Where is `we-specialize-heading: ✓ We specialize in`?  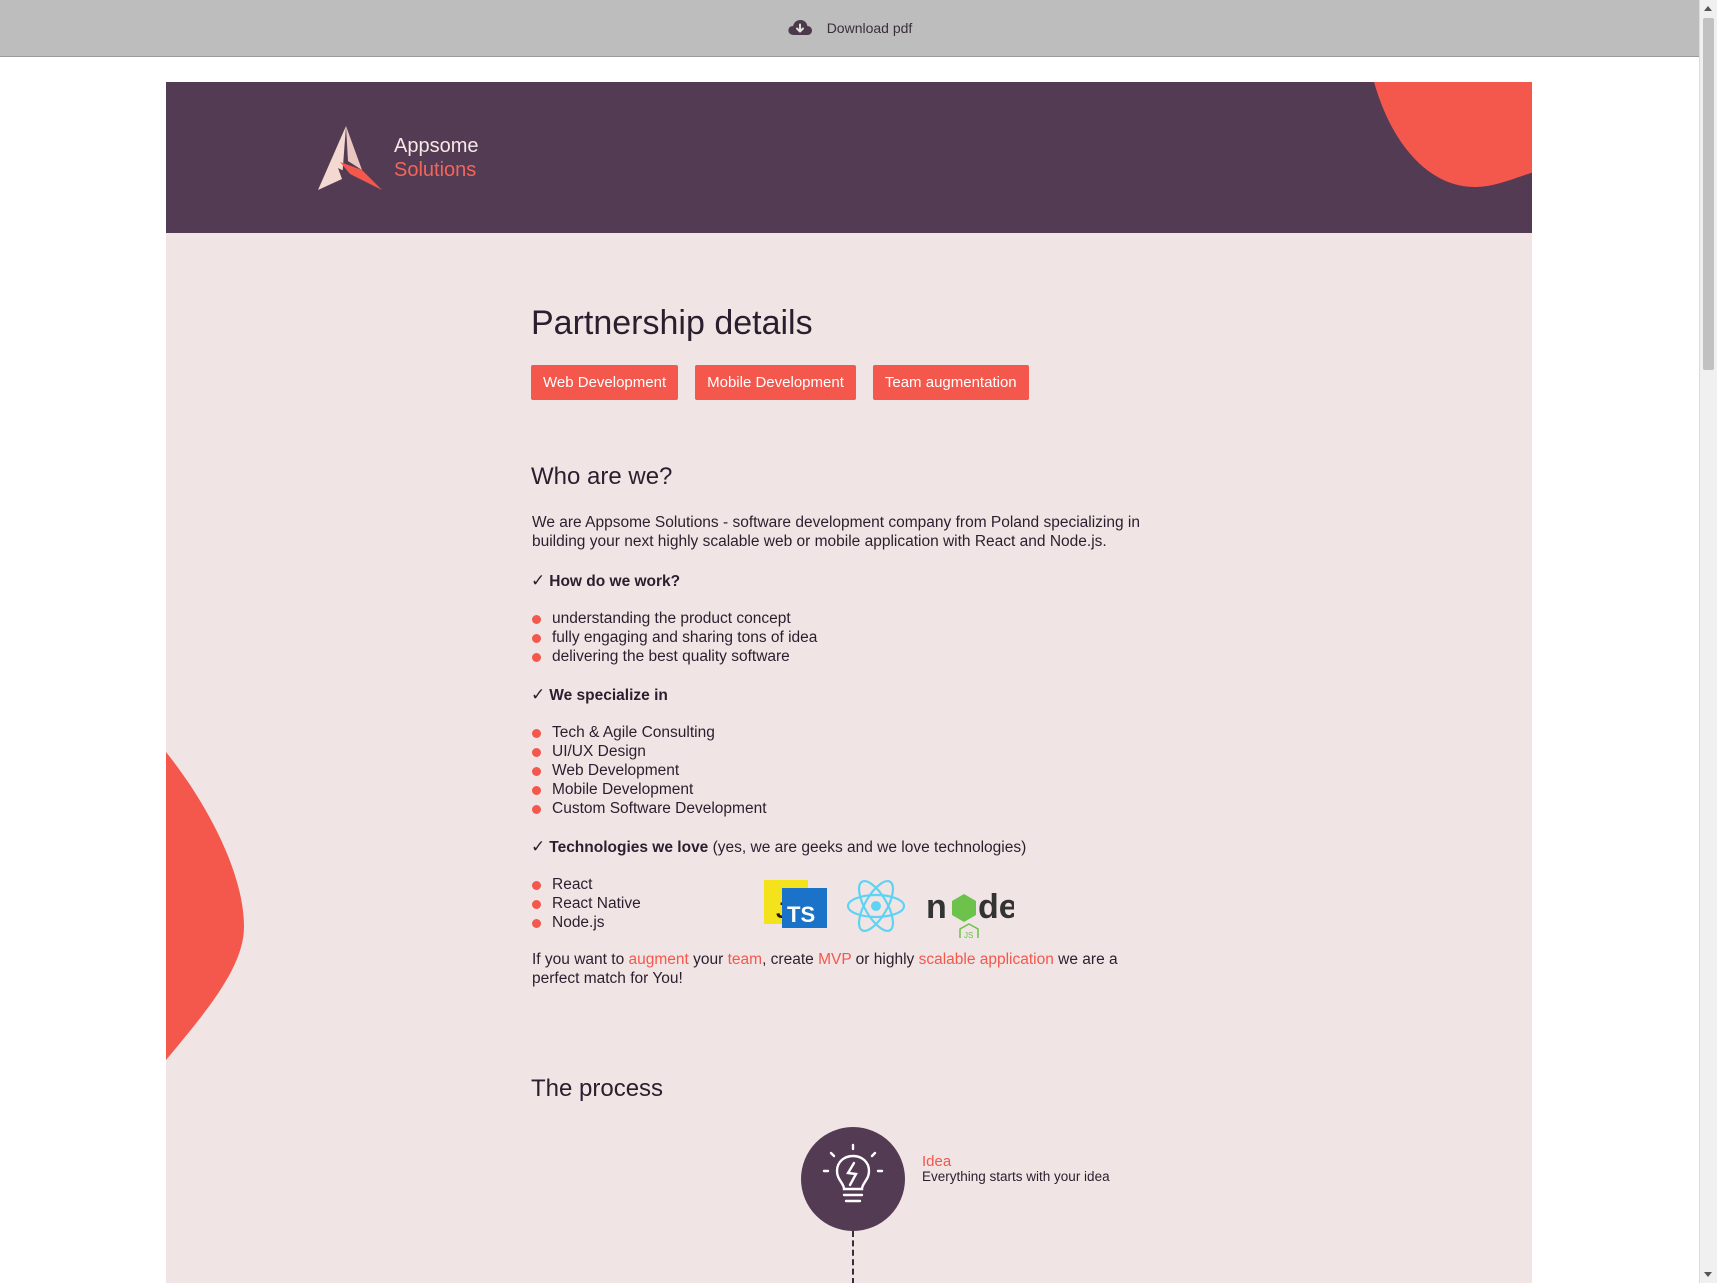 we-specialize-heading: ✓ We specialize in is located at coordinates (599, 694).